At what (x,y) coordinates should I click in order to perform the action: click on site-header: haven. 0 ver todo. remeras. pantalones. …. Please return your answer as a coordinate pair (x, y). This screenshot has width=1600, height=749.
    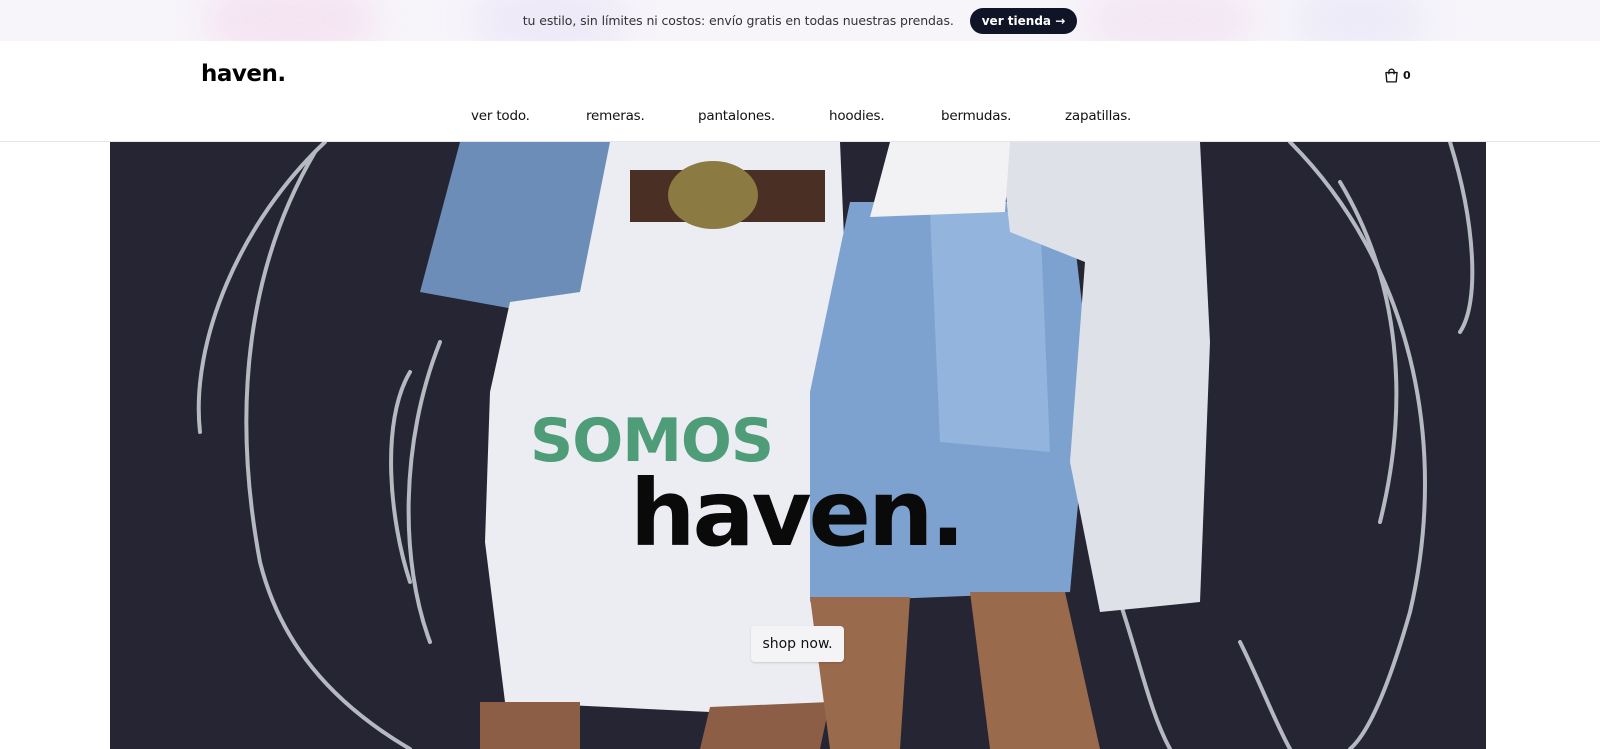
    Looking at the image, I should click on (800, 91).